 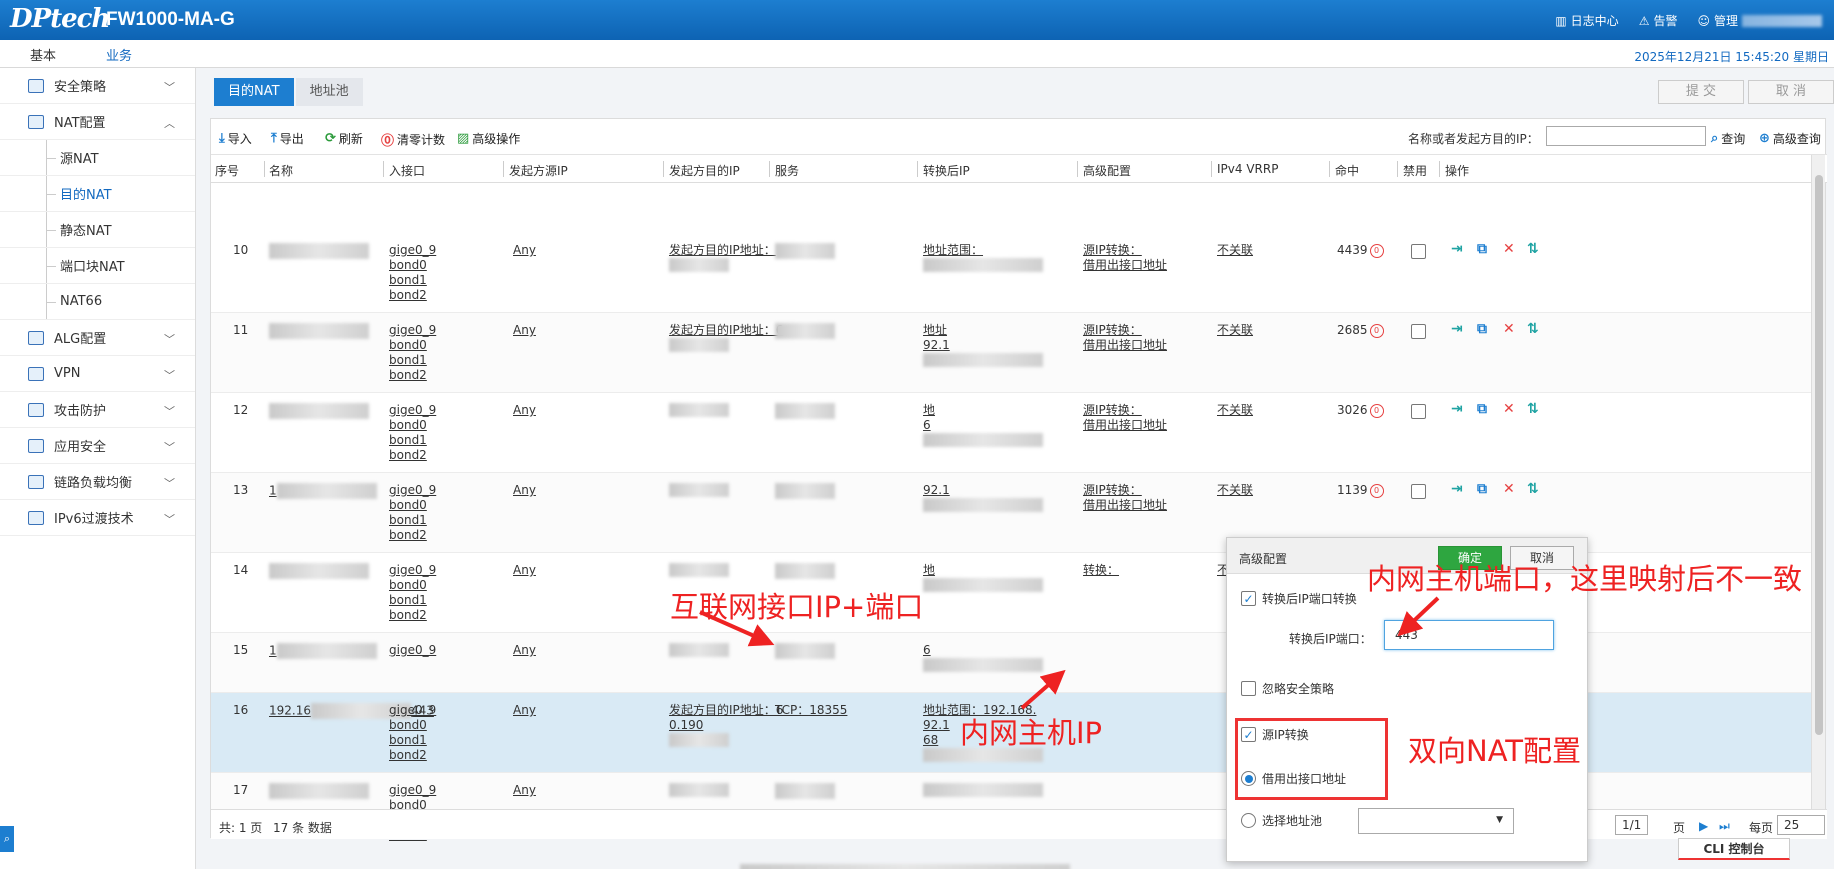 I want to click on annotation-lan-ip: 内网主机IP, so click(x=1031, y=733).